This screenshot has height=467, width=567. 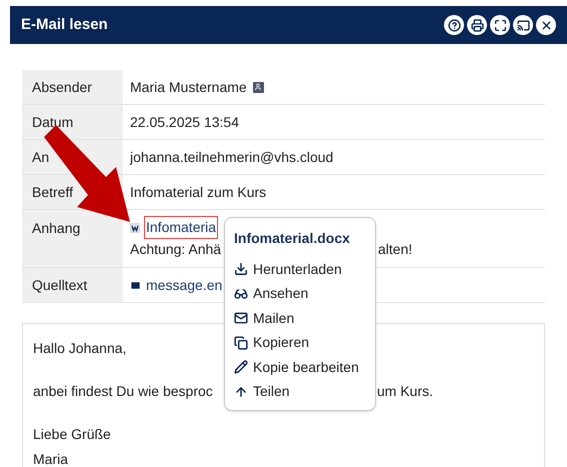 What do you see at coordinates (241, 367) in the screenshot?
I see `pencil-icon` at bounding box center [241, 367].